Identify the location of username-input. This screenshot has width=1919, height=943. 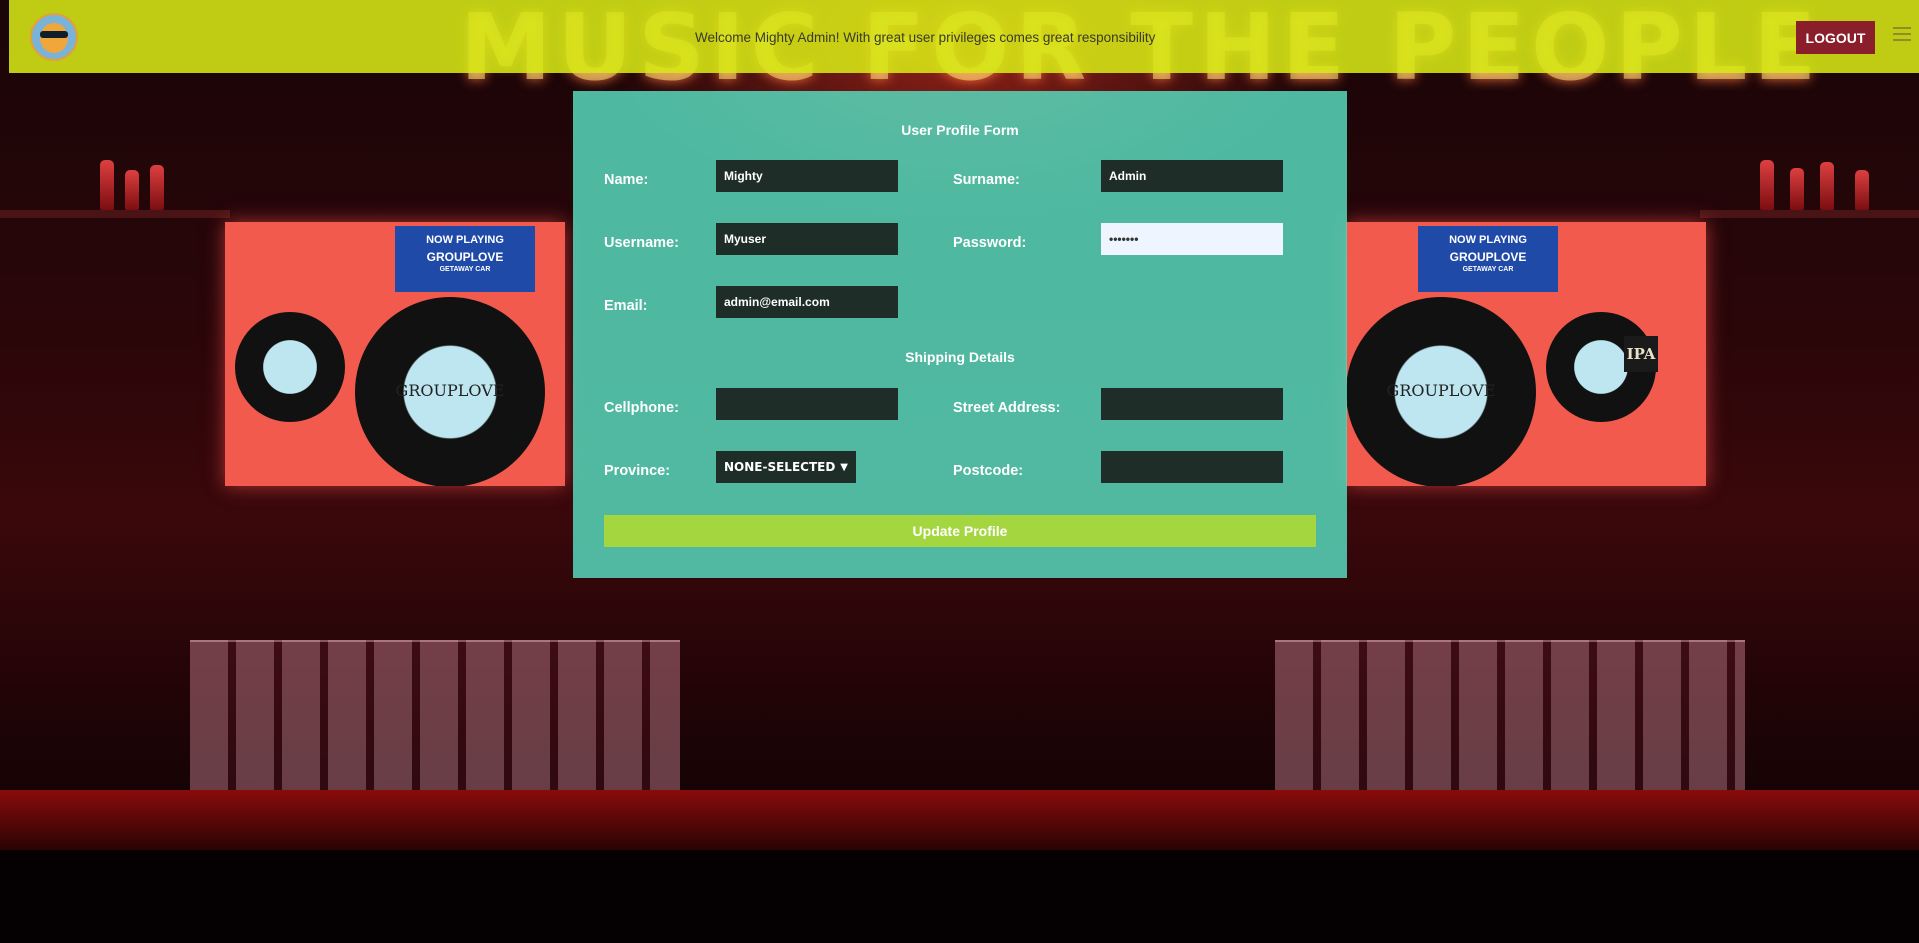
(807, 239).